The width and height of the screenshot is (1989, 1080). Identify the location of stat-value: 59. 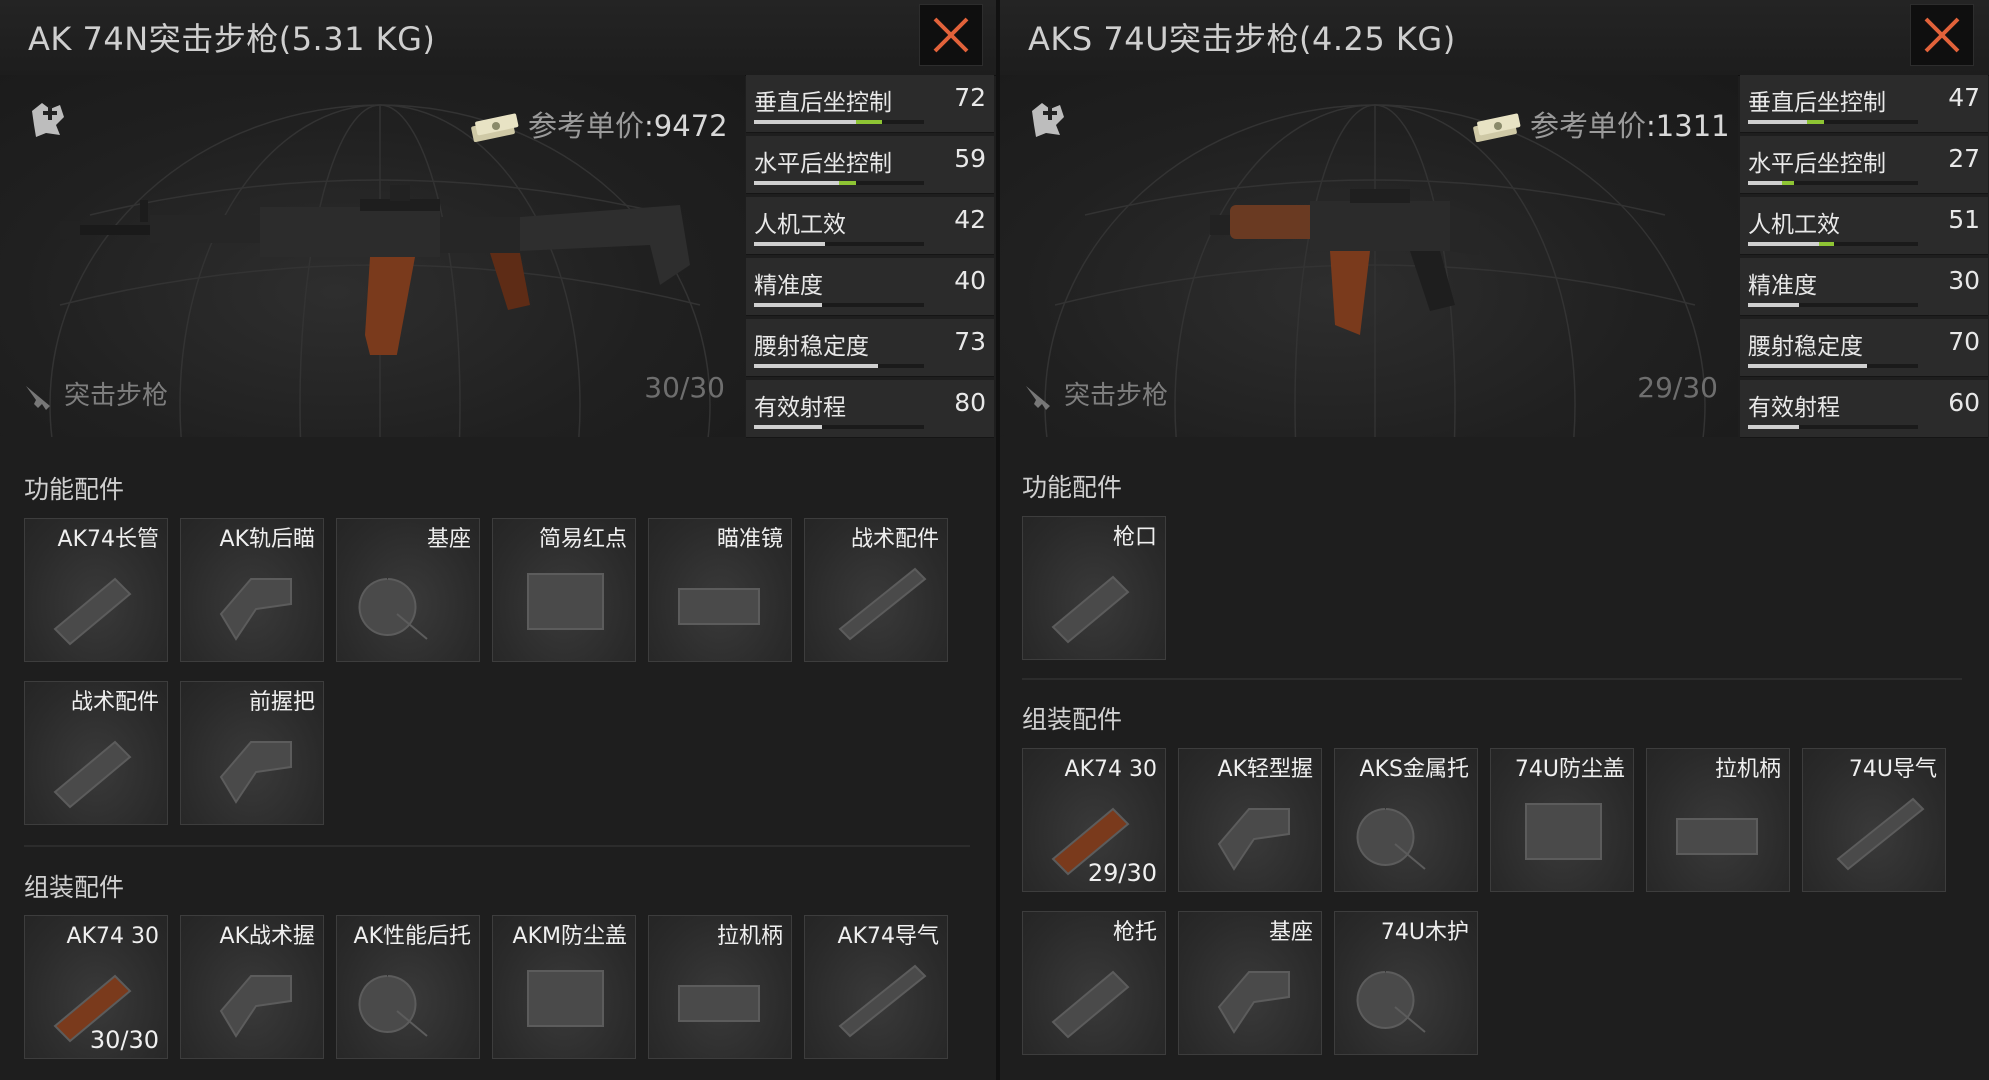
(970, 158).